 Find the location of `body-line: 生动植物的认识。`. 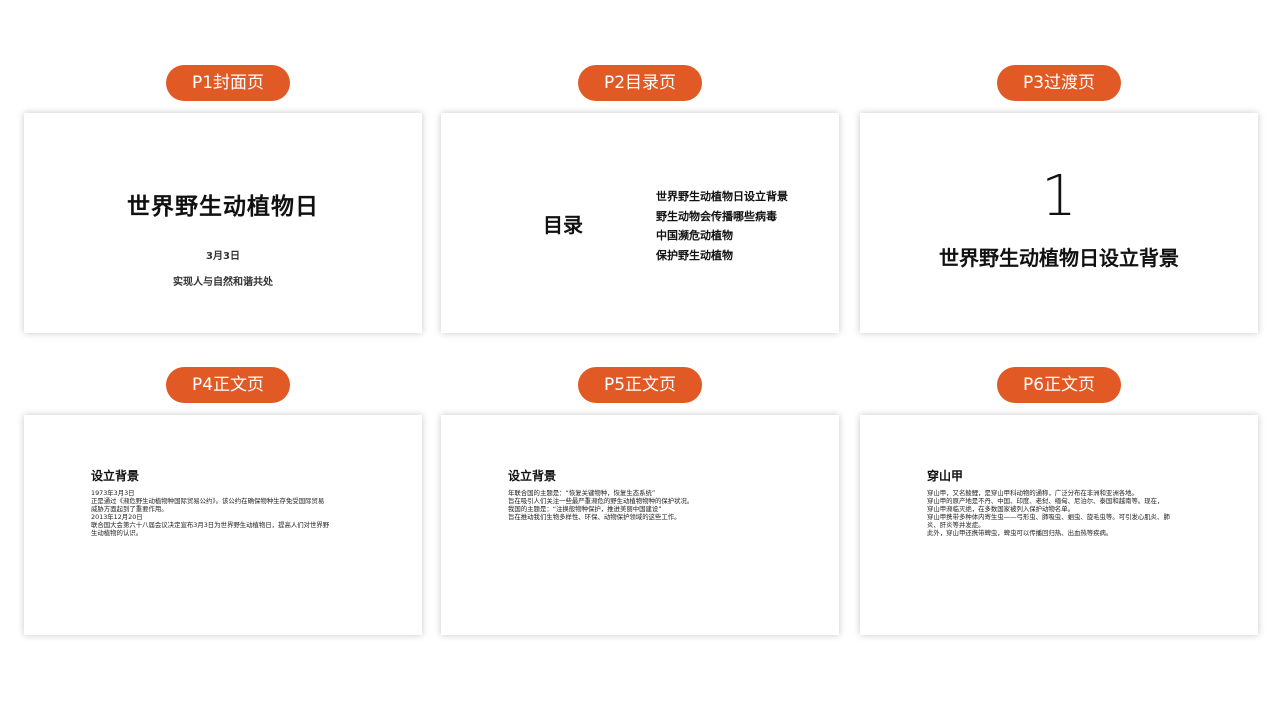

body-line: 生动植物的认识。 is located at coordinates (117, 532).